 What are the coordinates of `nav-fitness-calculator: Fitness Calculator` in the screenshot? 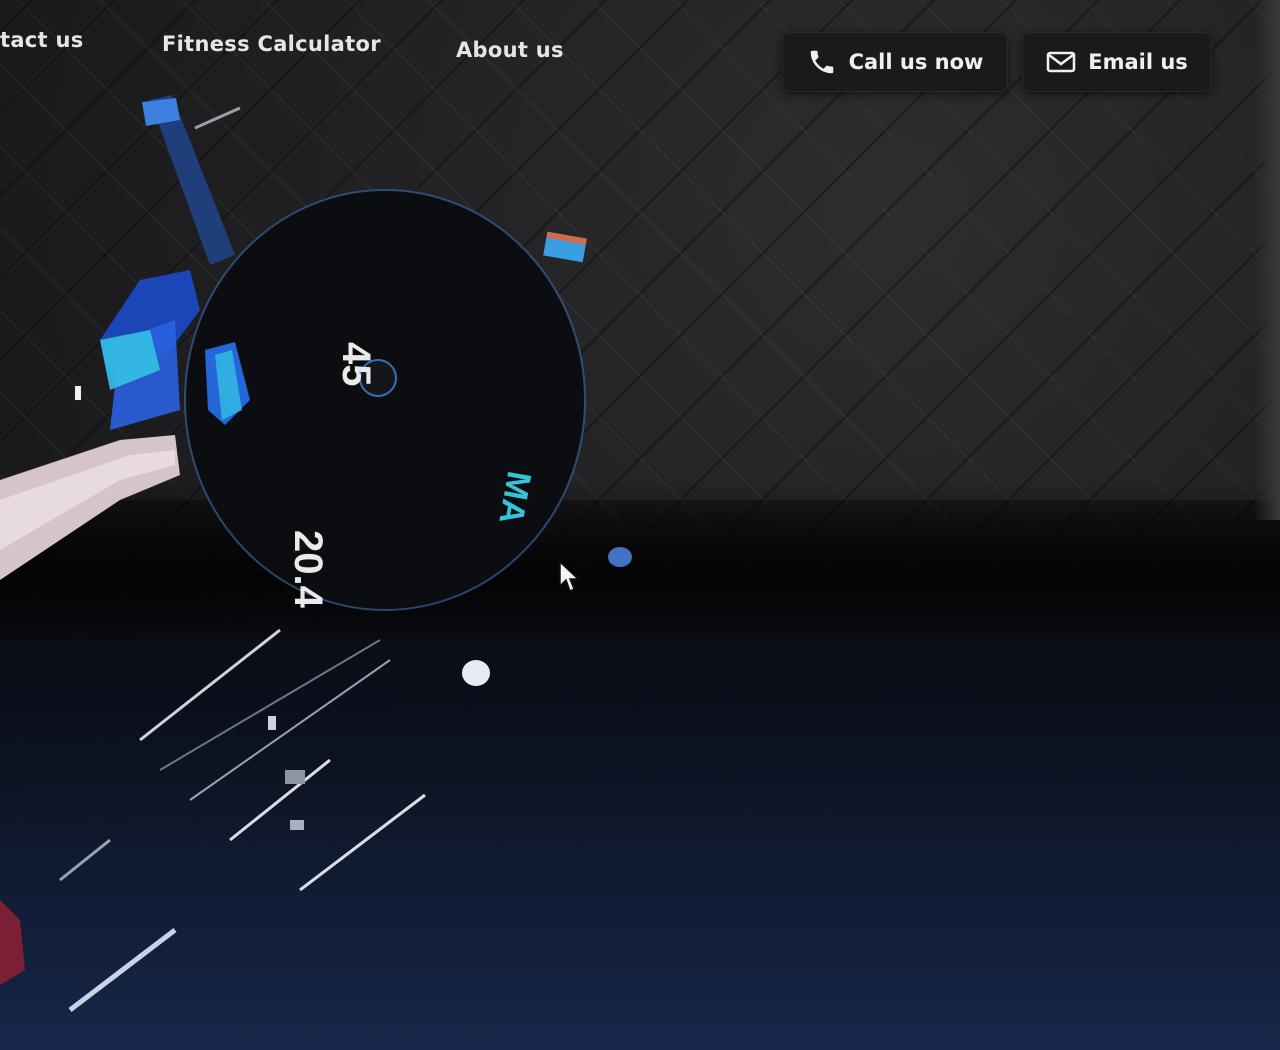 It's located at (271, 44).